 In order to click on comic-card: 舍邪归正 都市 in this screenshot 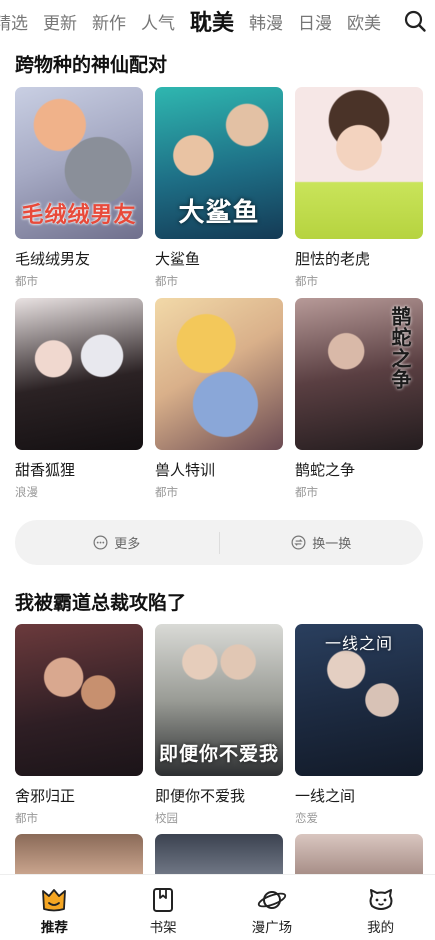, I will do `click(79, 724)`.